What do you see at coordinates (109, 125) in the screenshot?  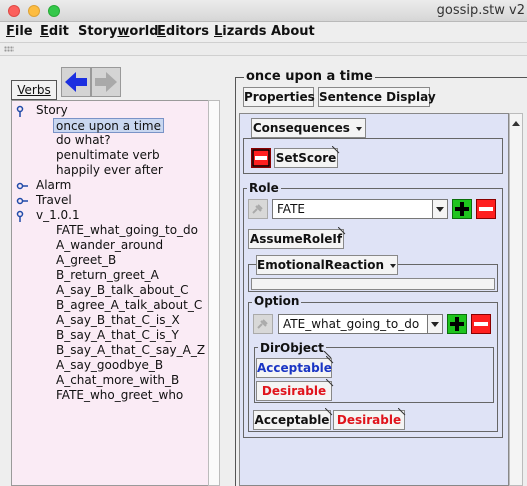 I see `tree-leaf-item: once upon a time` at bounding box center [109, 125].